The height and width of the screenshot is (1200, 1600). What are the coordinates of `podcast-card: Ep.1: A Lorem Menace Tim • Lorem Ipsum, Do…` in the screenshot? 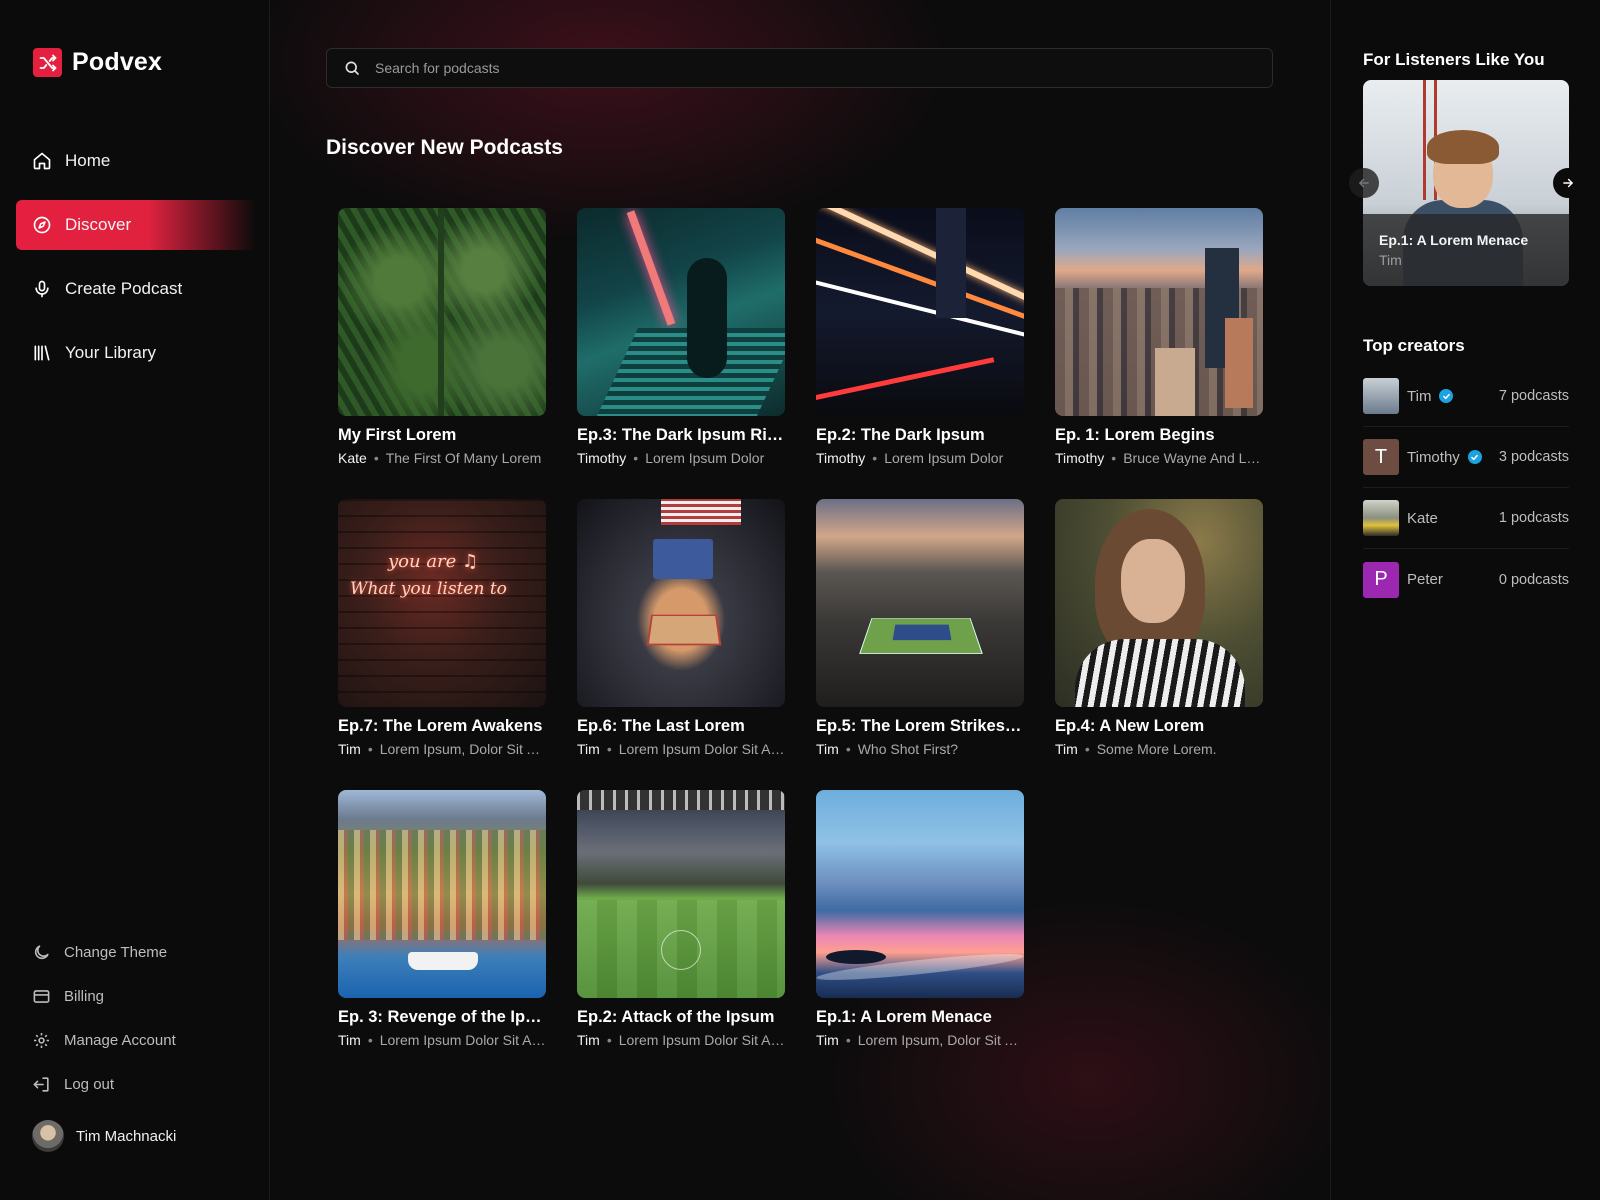 It's located at (920, 935).